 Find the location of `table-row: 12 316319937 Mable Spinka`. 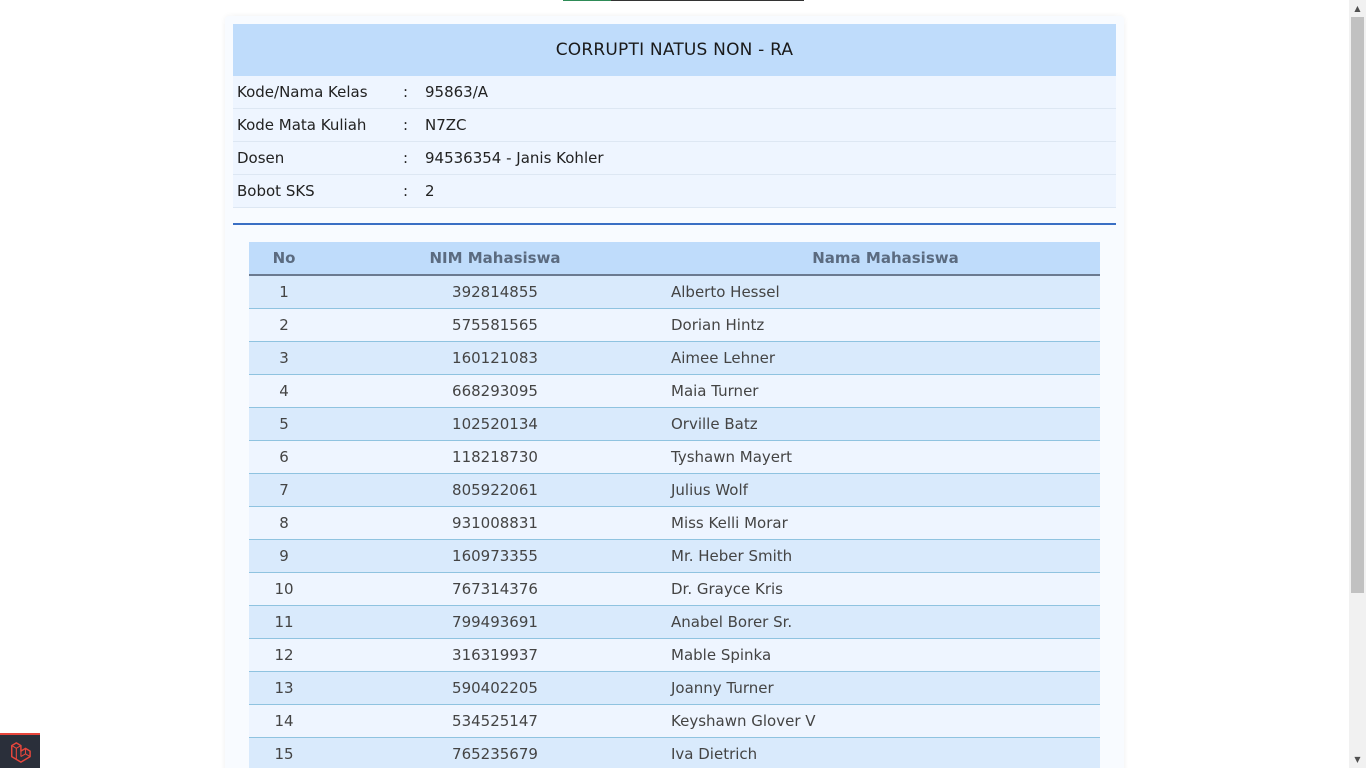

table-row: 12 316319937 Mable Spinka is located at coordinates (674, 655).